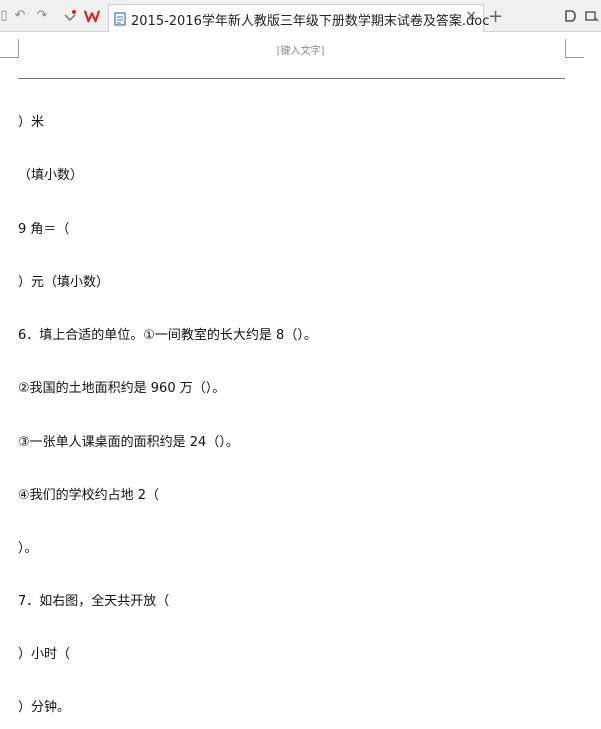  Describe the element at coordinates (42, 16) in the screenshot. I see `redo-icon: ↷` at that location.